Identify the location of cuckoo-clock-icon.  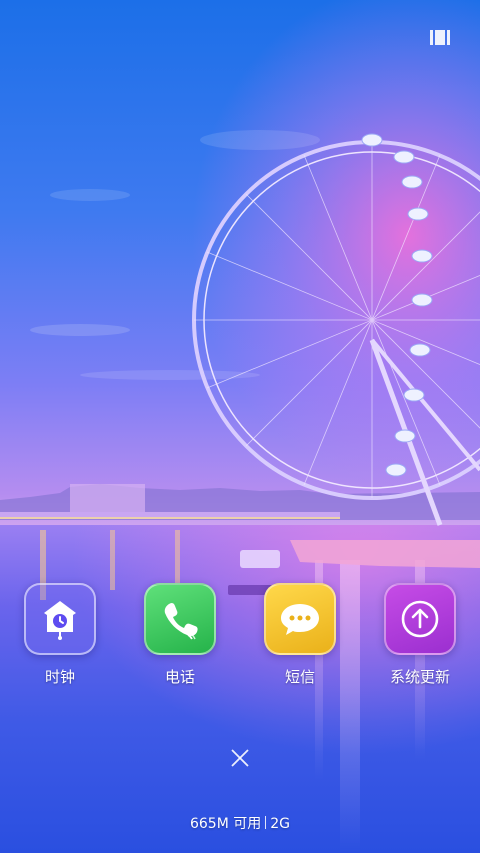
(60, 620).